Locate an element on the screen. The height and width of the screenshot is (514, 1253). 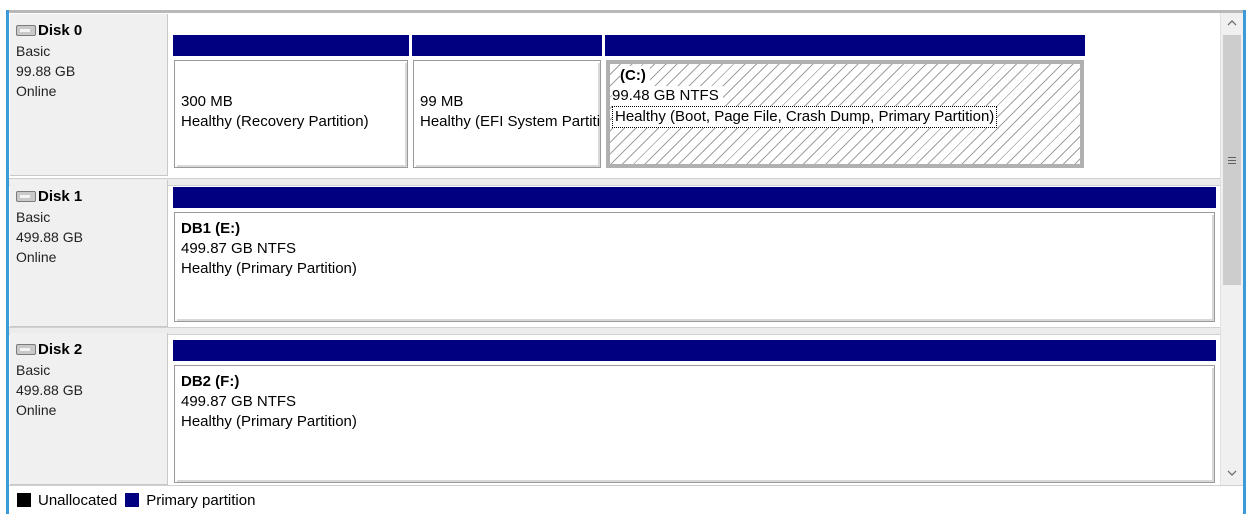
legend-item-unallocated: Unallocated is located at coordinates (67, 500).